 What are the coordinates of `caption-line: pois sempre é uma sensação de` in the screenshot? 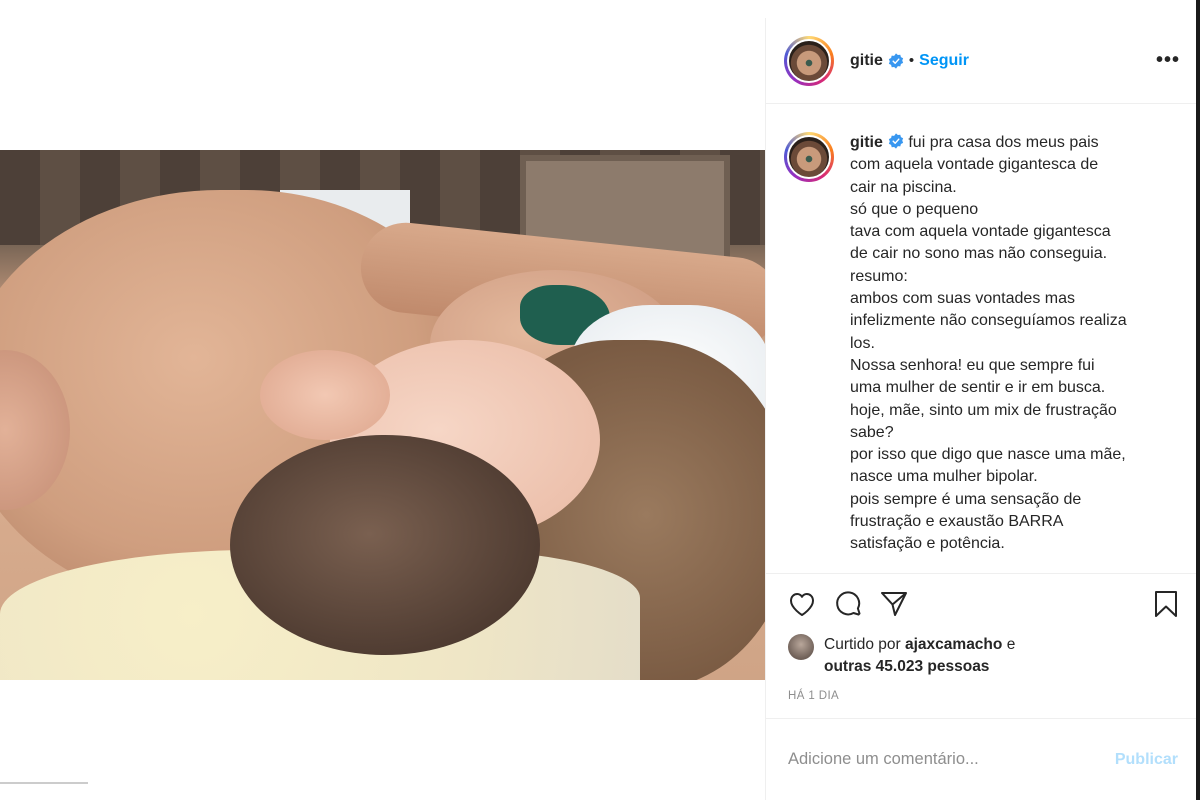 It's located at (966, 499).